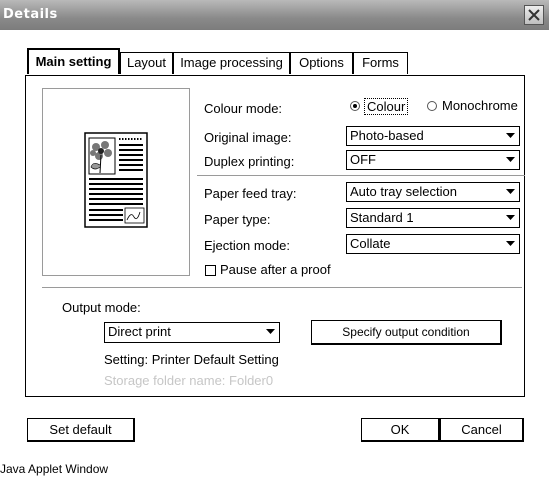 The image size is (549, 480). What do you see at coordinates (231, 63) in the screenshot?
I see `tab-image-processing: Image processing` at bounding box center [231, 63].